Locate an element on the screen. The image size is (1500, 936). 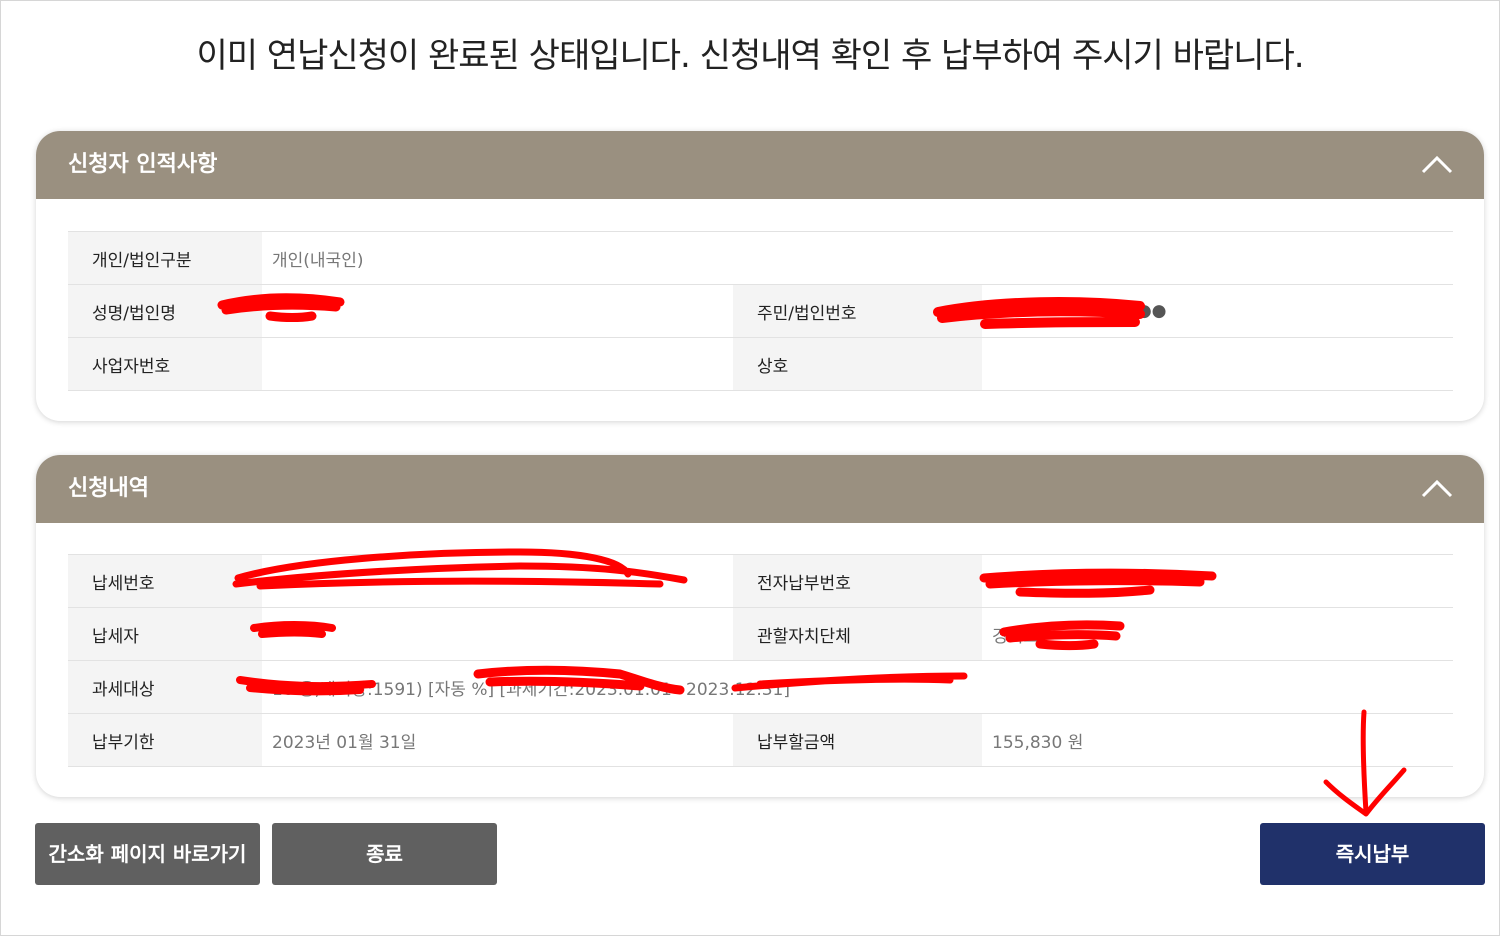
close-button: 종료 is located at coordinates (384, 854).